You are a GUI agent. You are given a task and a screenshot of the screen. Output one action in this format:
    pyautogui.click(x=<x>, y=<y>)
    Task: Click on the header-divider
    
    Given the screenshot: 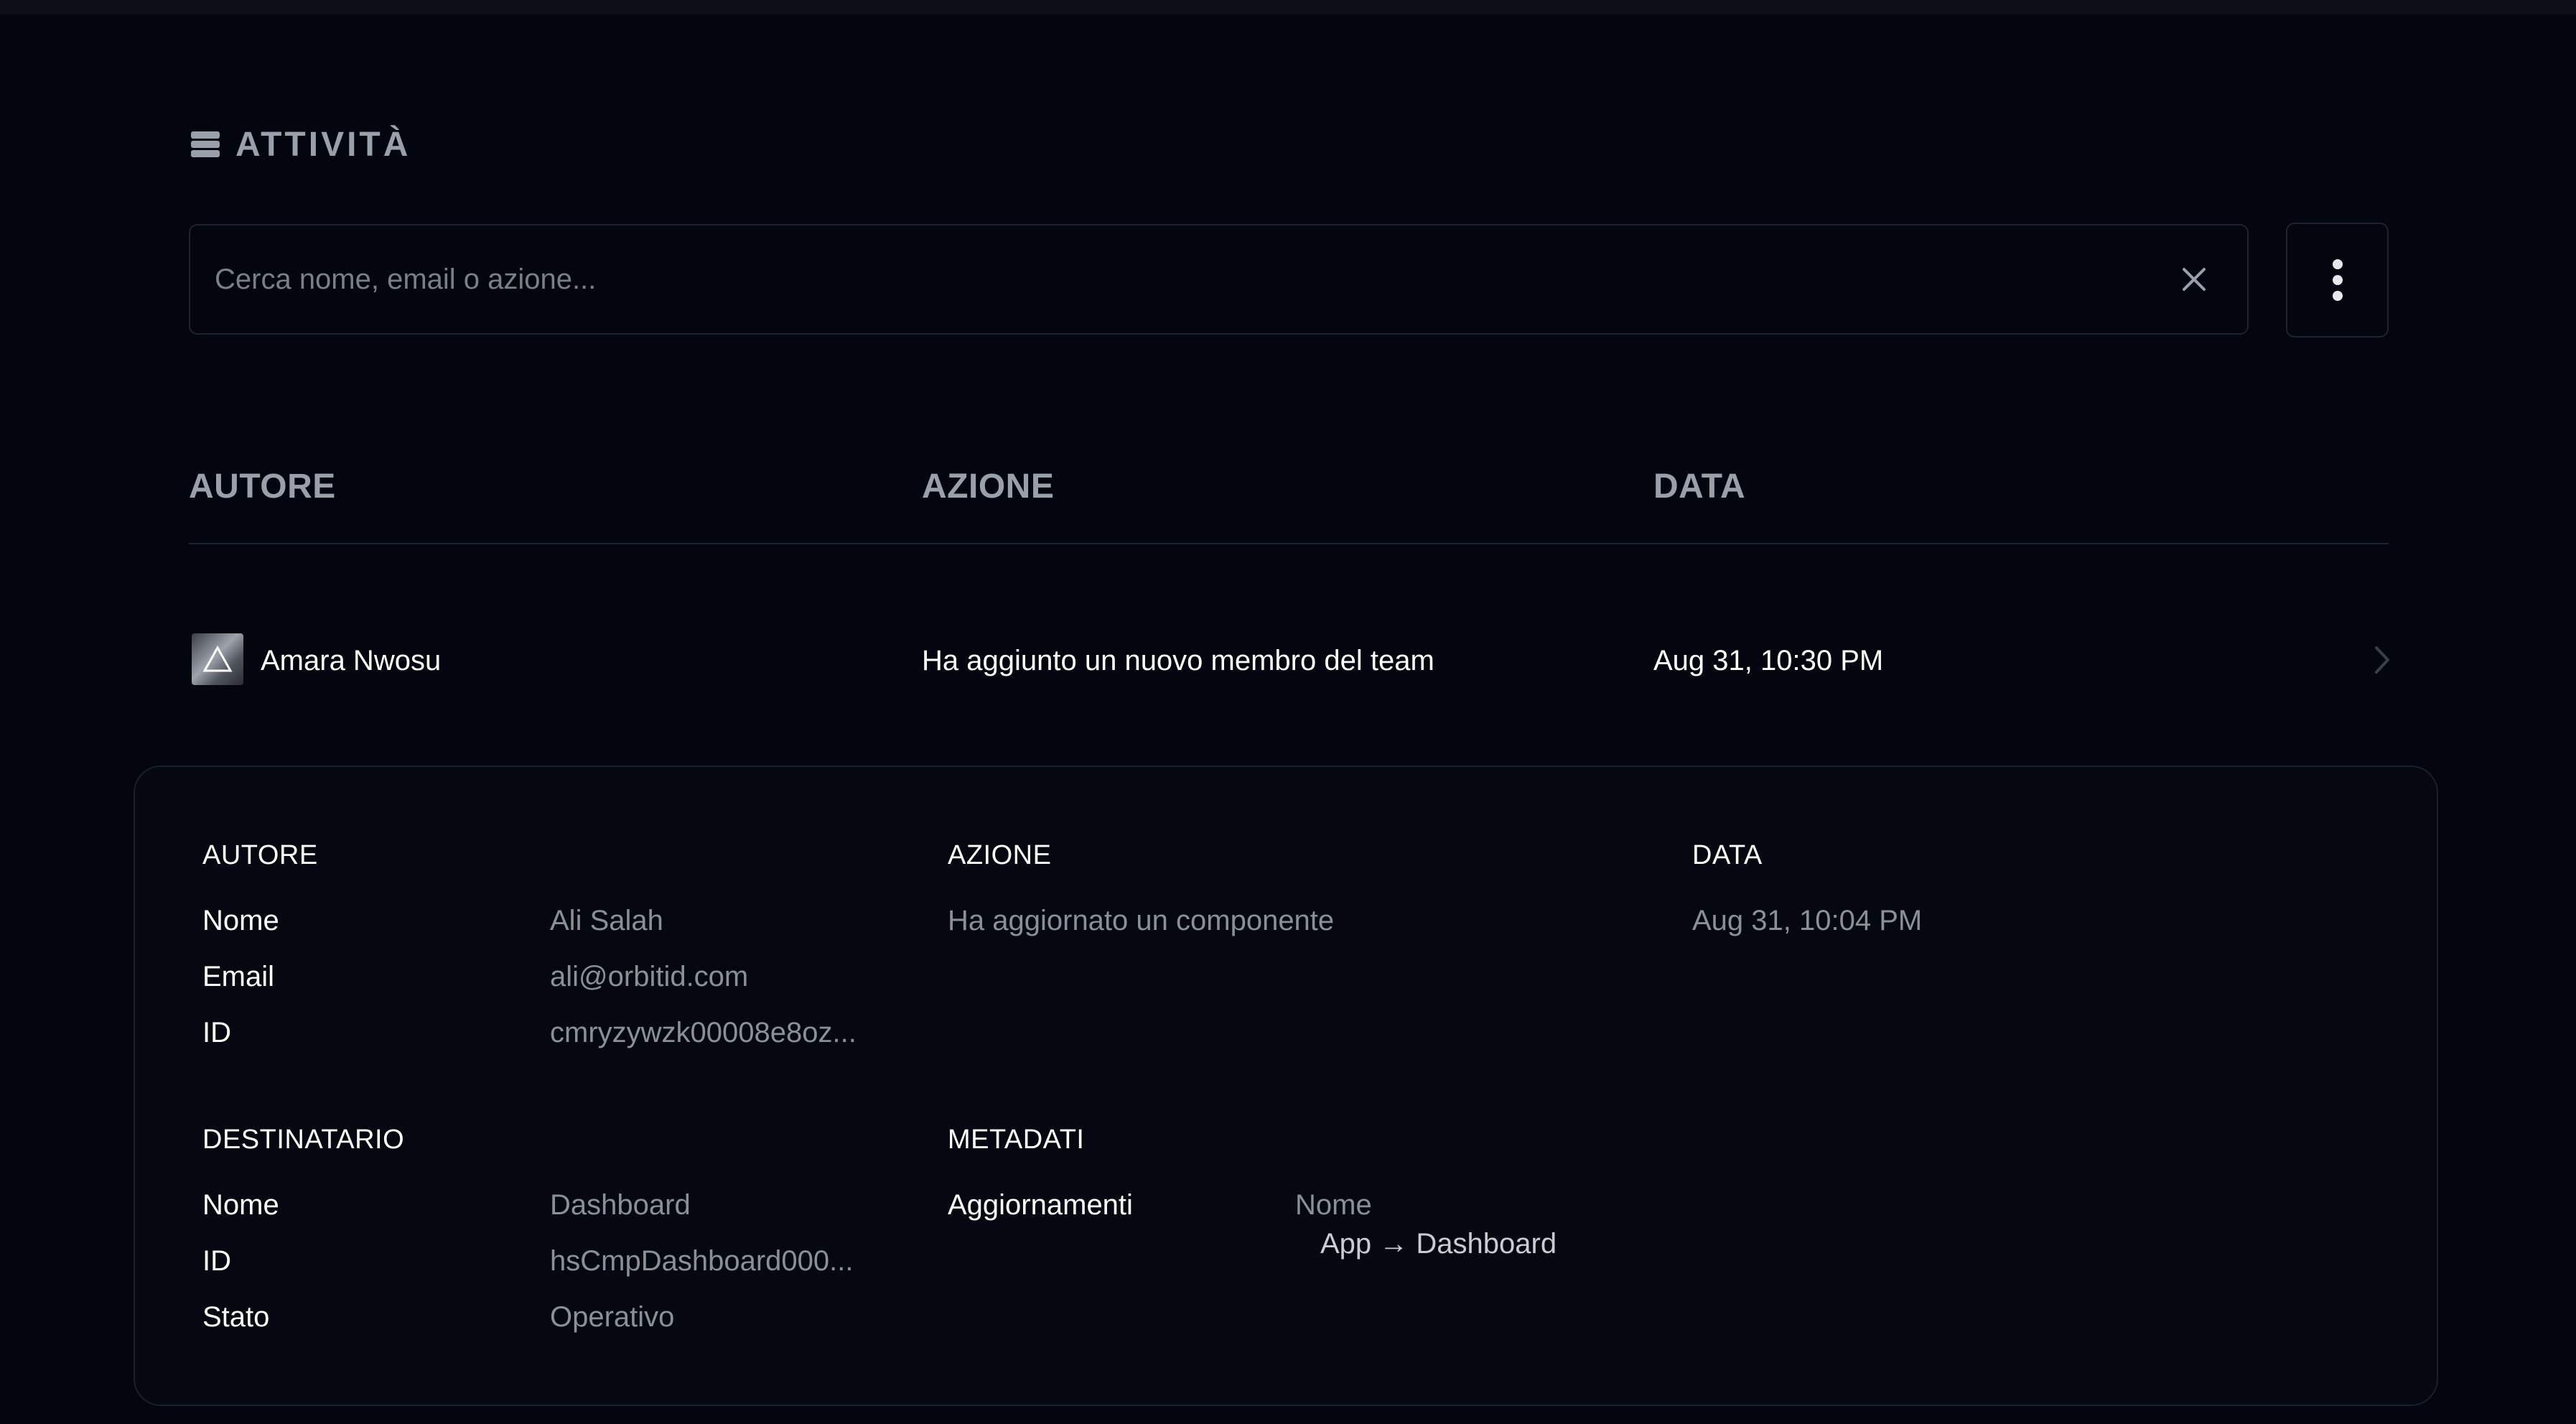 What is the action you would take?
    pyautogui.click(x=1289, y=543)
    